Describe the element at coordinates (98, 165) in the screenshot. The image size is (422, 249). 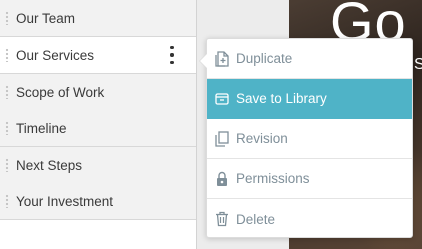
I see `section-row-next-steps: Next Steps` at that location.